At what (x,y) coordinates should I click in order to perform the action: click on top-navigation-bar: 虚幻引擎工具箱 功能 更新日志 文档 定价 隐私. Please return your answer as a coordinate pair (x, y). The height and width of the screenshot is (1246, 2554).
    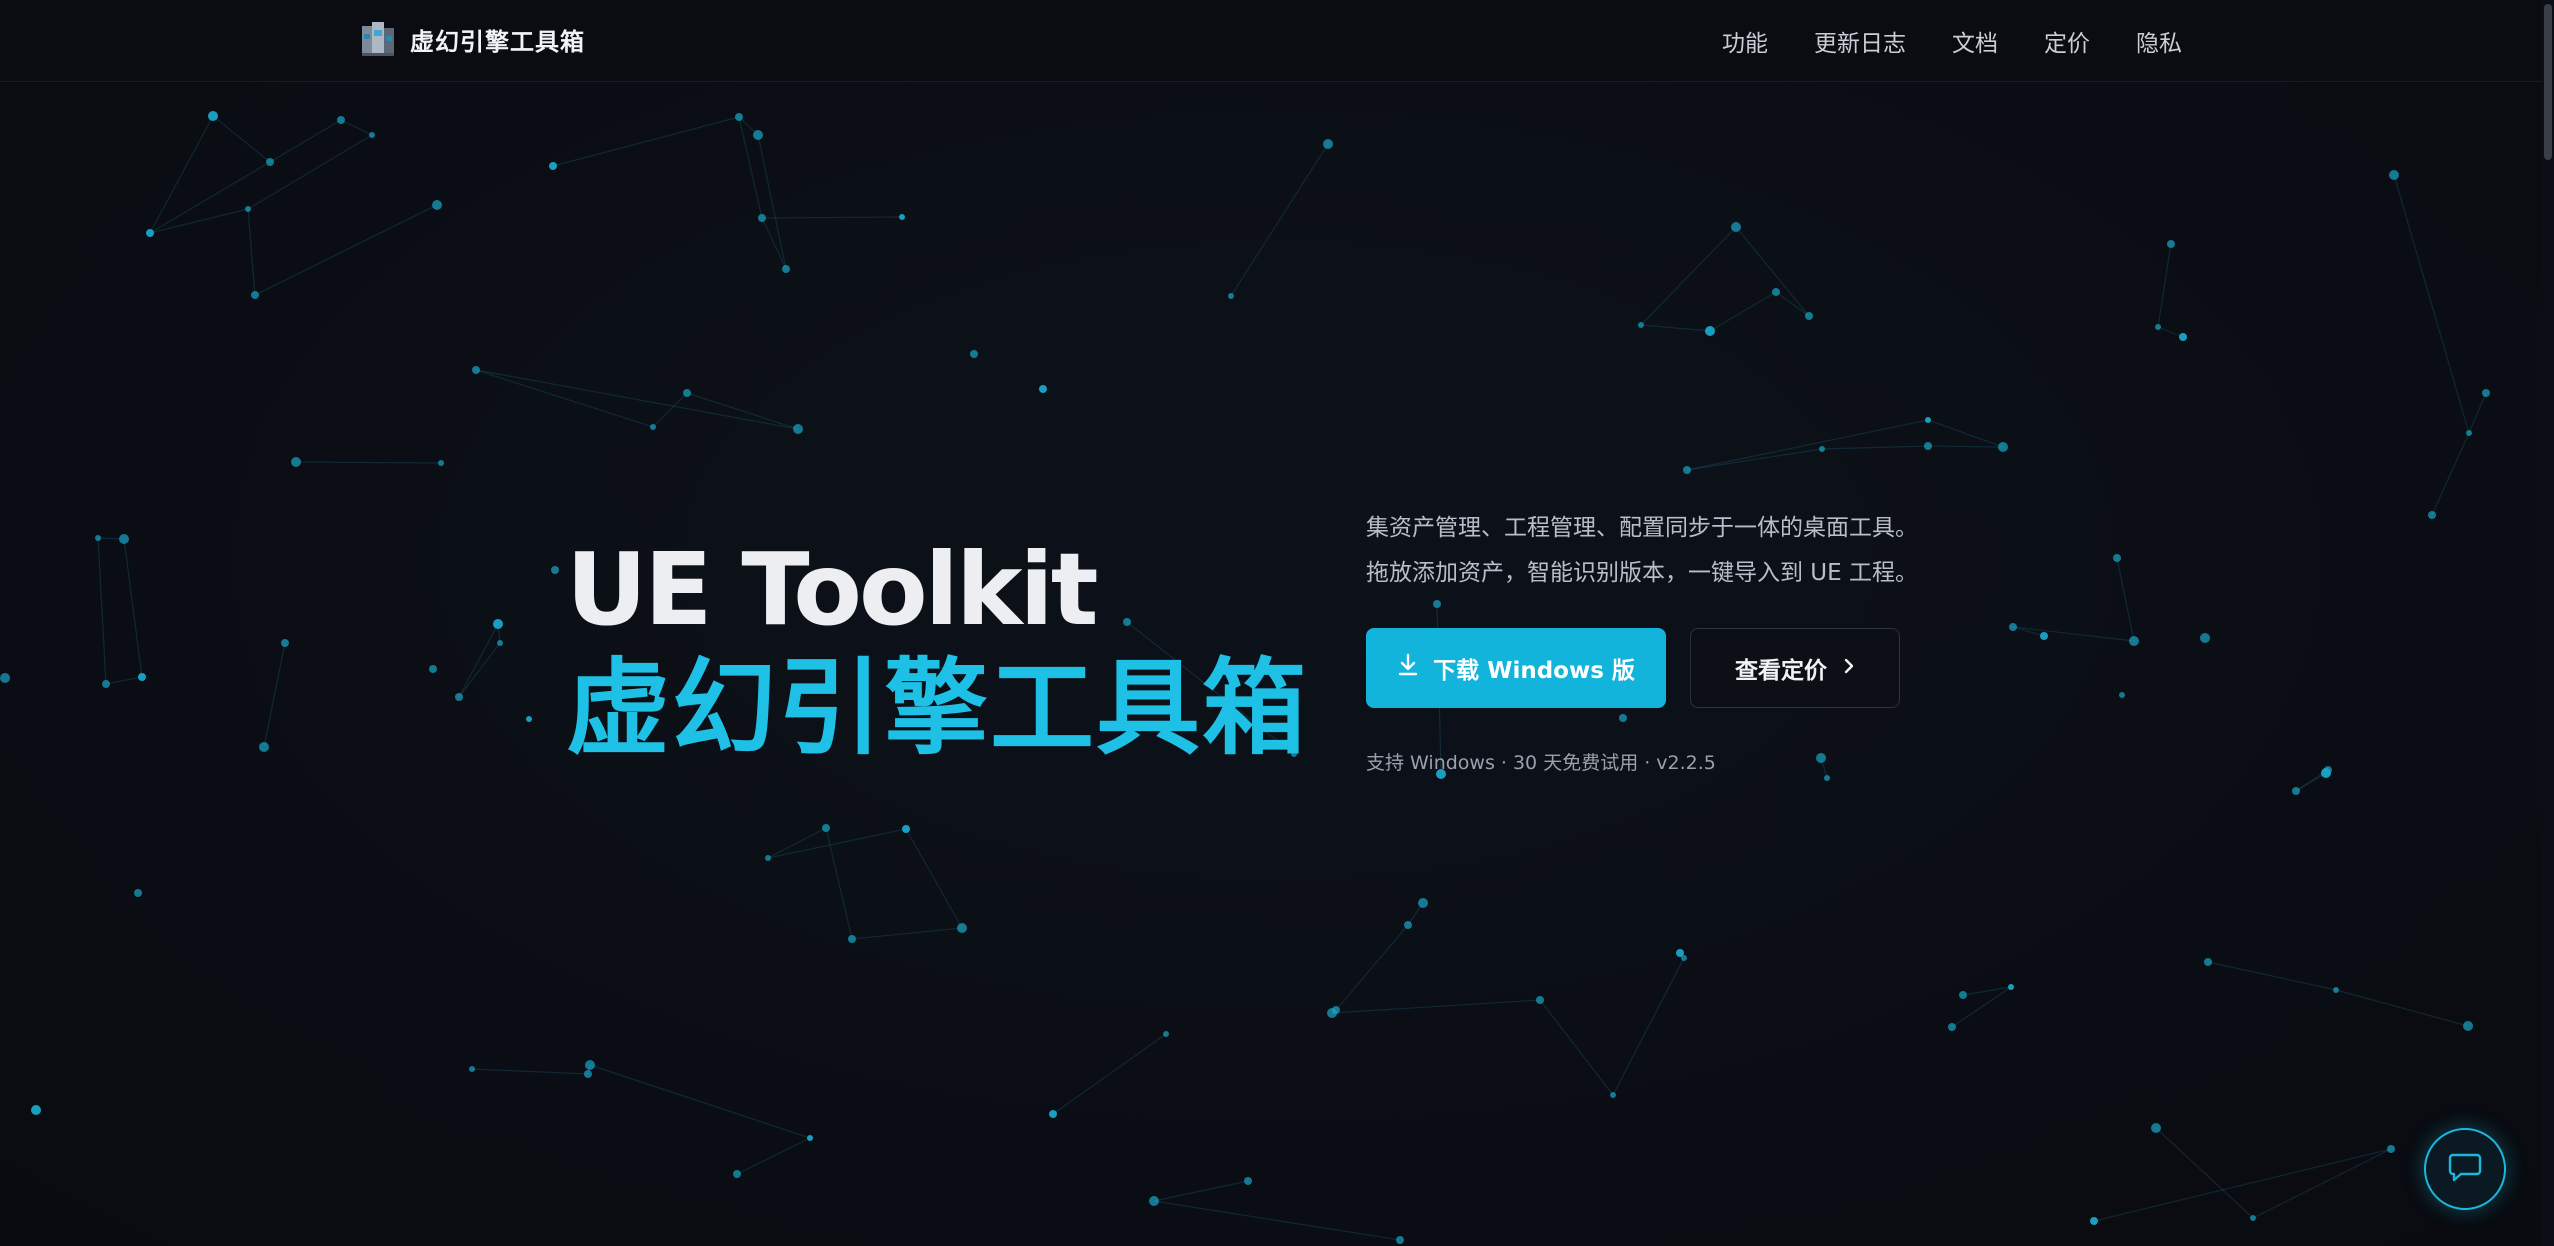
    Looking at the image, I should click on (1277, 41).